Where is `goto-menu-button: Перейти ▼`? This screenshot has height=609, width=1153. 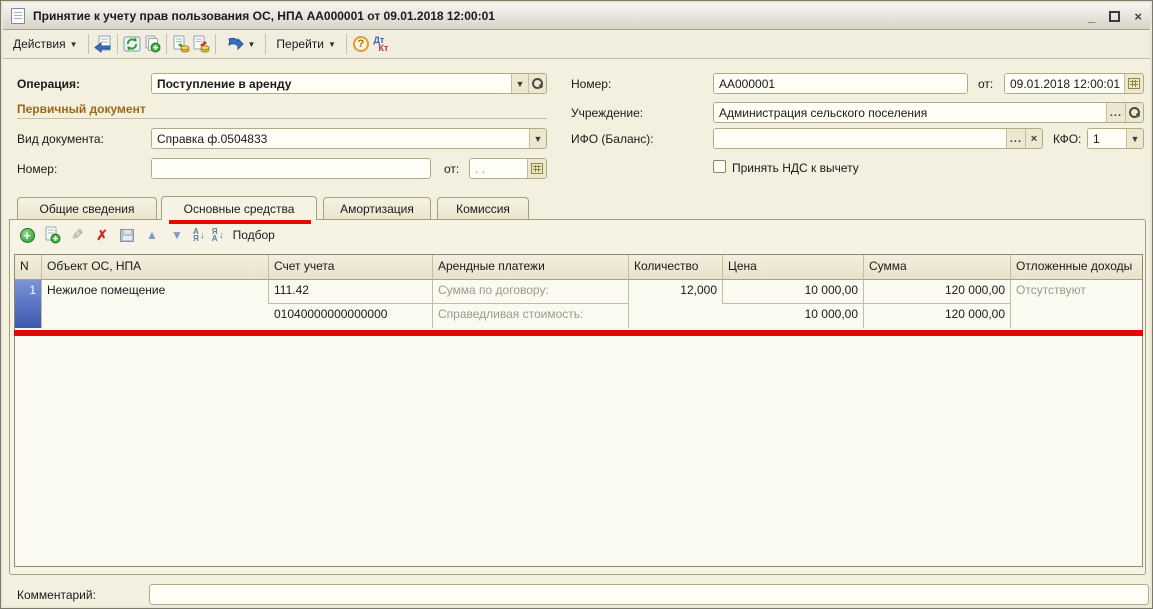
goto-menu-button: Перейти ▼ is located at coordinates (305, 44).